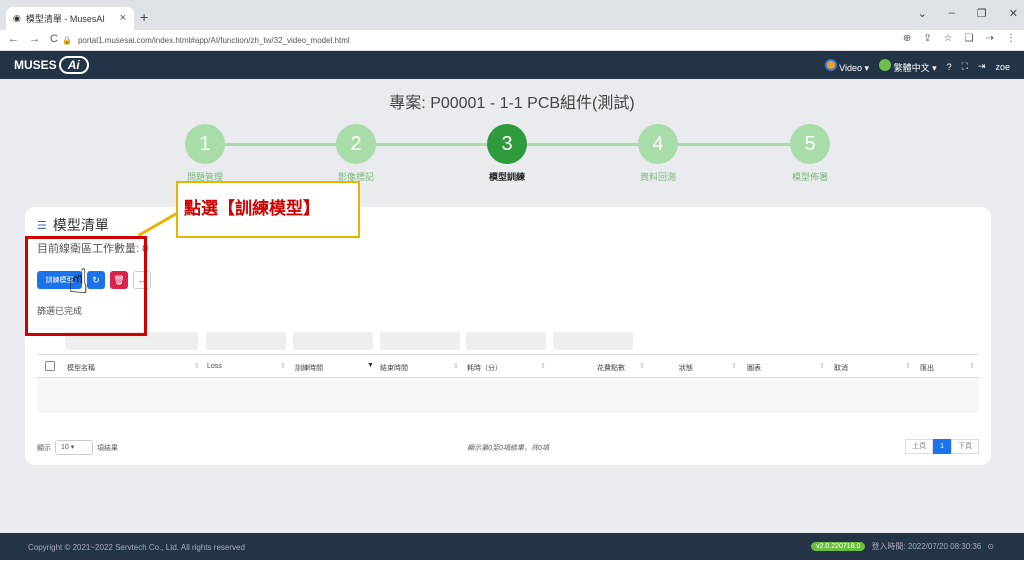  I want to click on user-name: zoe, so click(1002, 67).